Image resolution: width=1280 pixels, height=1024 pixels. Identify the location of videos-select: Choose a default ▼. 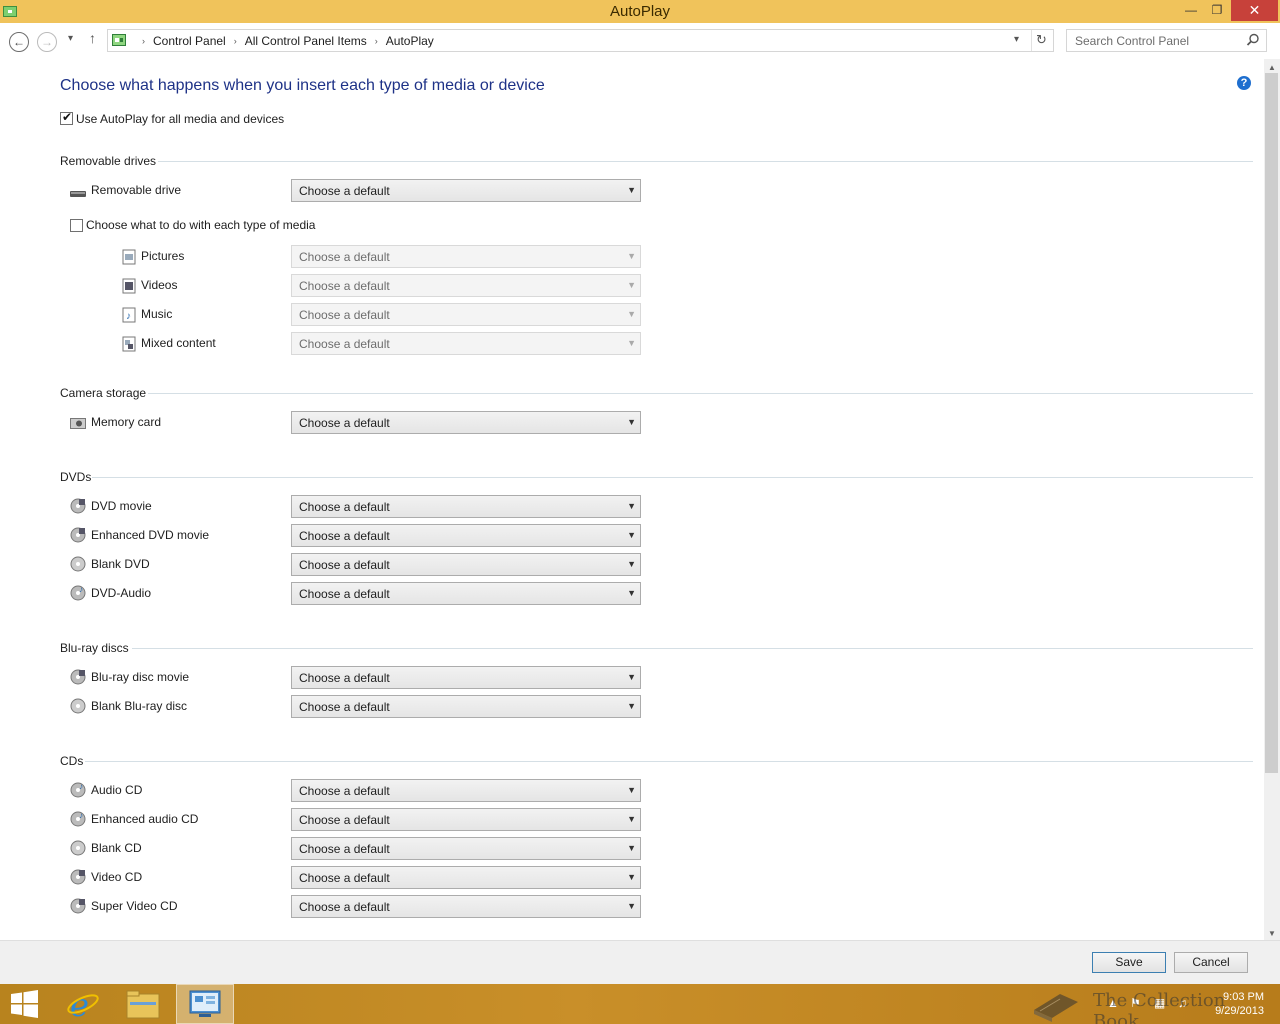
(466, 285).